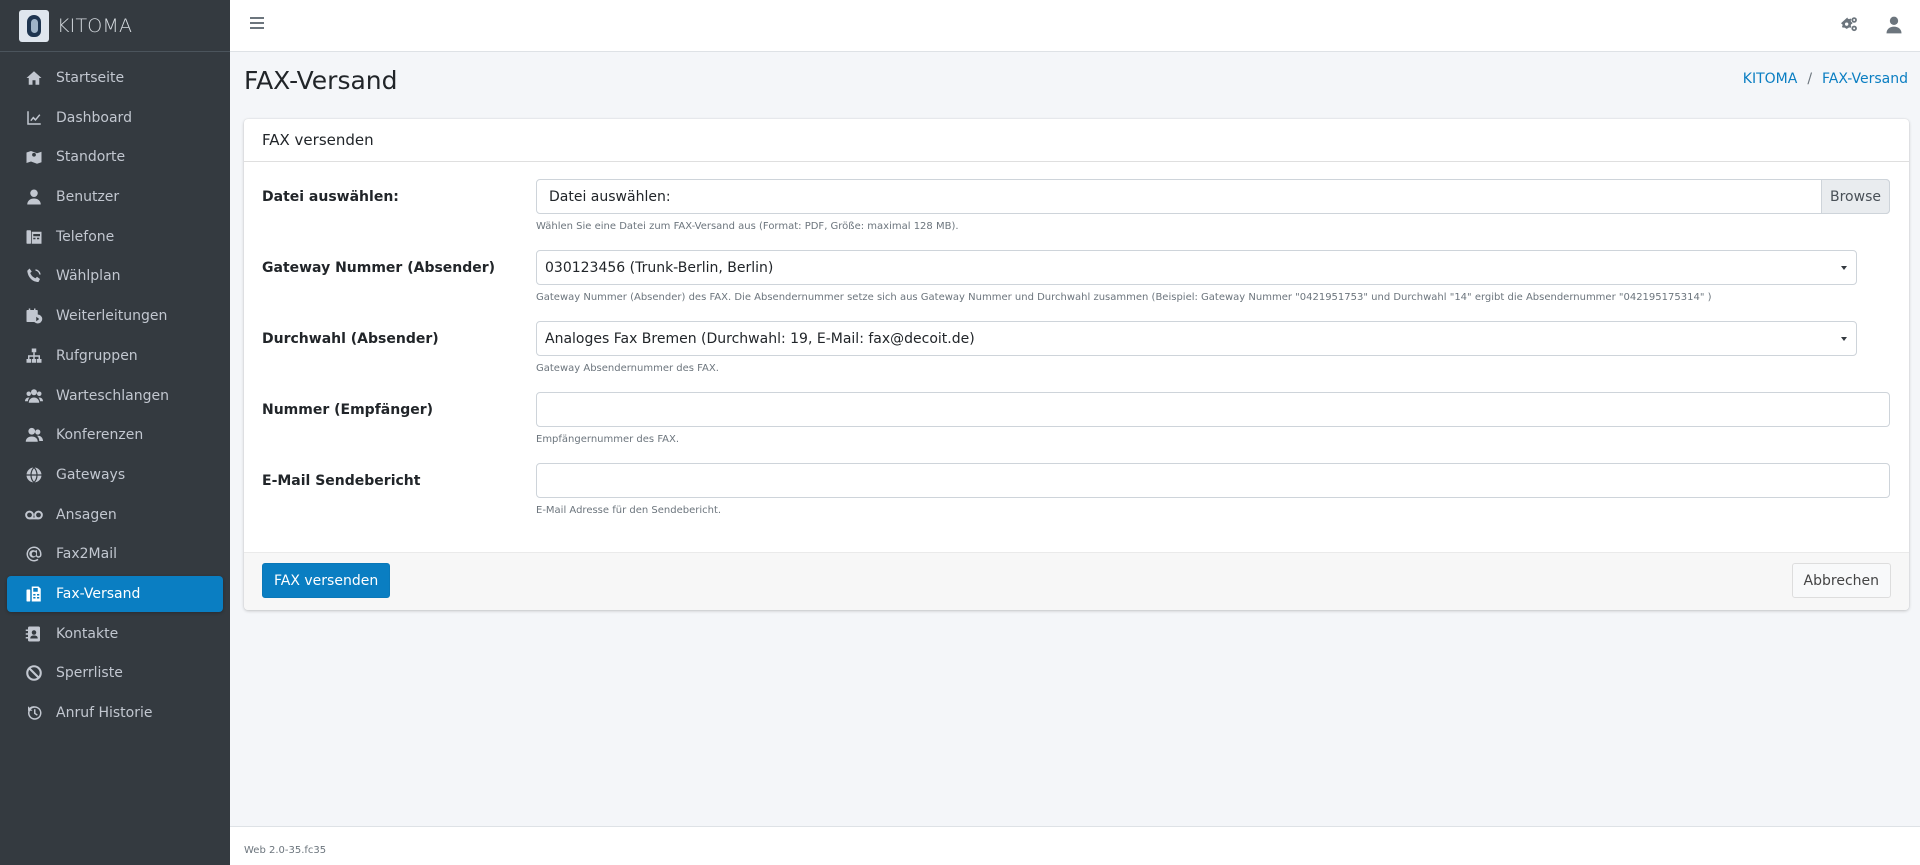 The width and height of the screenshot is (1920, 865). What do you see at coordinates (91, 474) in the screenshot?
I see `sidebar-item-label: Gateways` at bounding box center [91, 474].